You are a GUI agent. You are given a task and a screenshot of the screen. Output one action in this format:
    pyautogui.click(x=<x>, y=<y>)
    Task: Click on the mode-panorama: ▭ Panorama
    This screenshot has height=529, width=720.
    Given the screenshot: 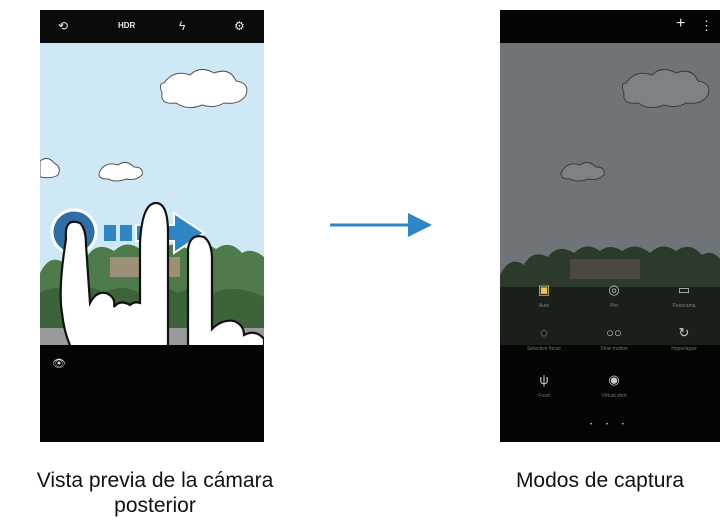 What is the action you would take?
    pyautogui.click(x=684, y=296)
    